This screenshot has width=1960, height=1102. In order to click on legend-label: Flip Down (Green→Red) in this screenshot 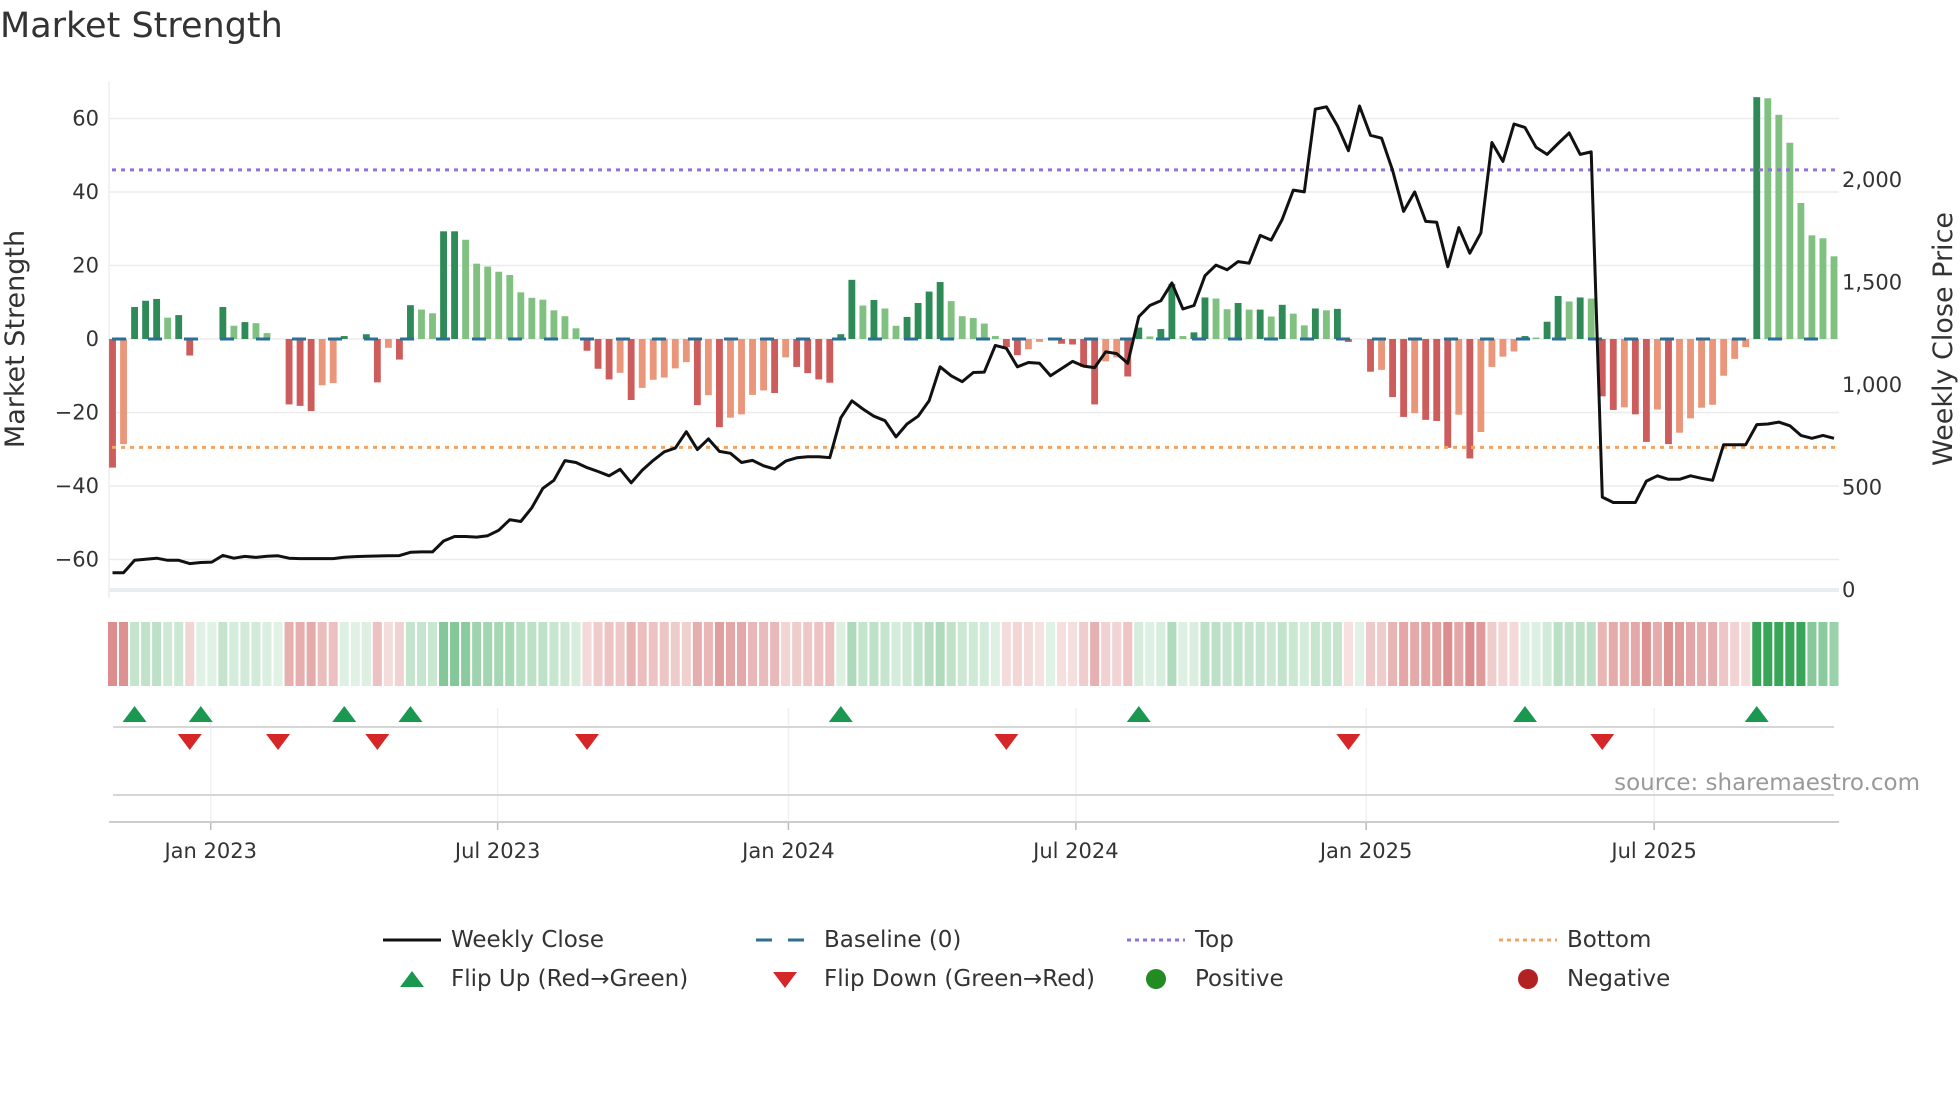, I will do `click(959, 979)`.